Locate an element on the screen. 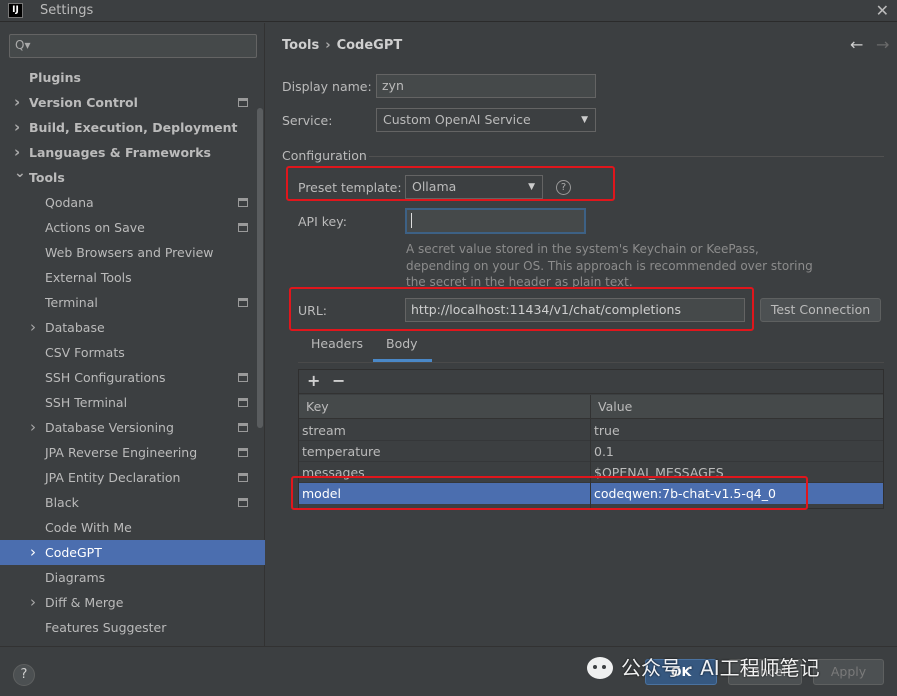 The width and height of the screenshot is (897, 696). back-arrow-icon: ← is located at coordinates (856, 44).